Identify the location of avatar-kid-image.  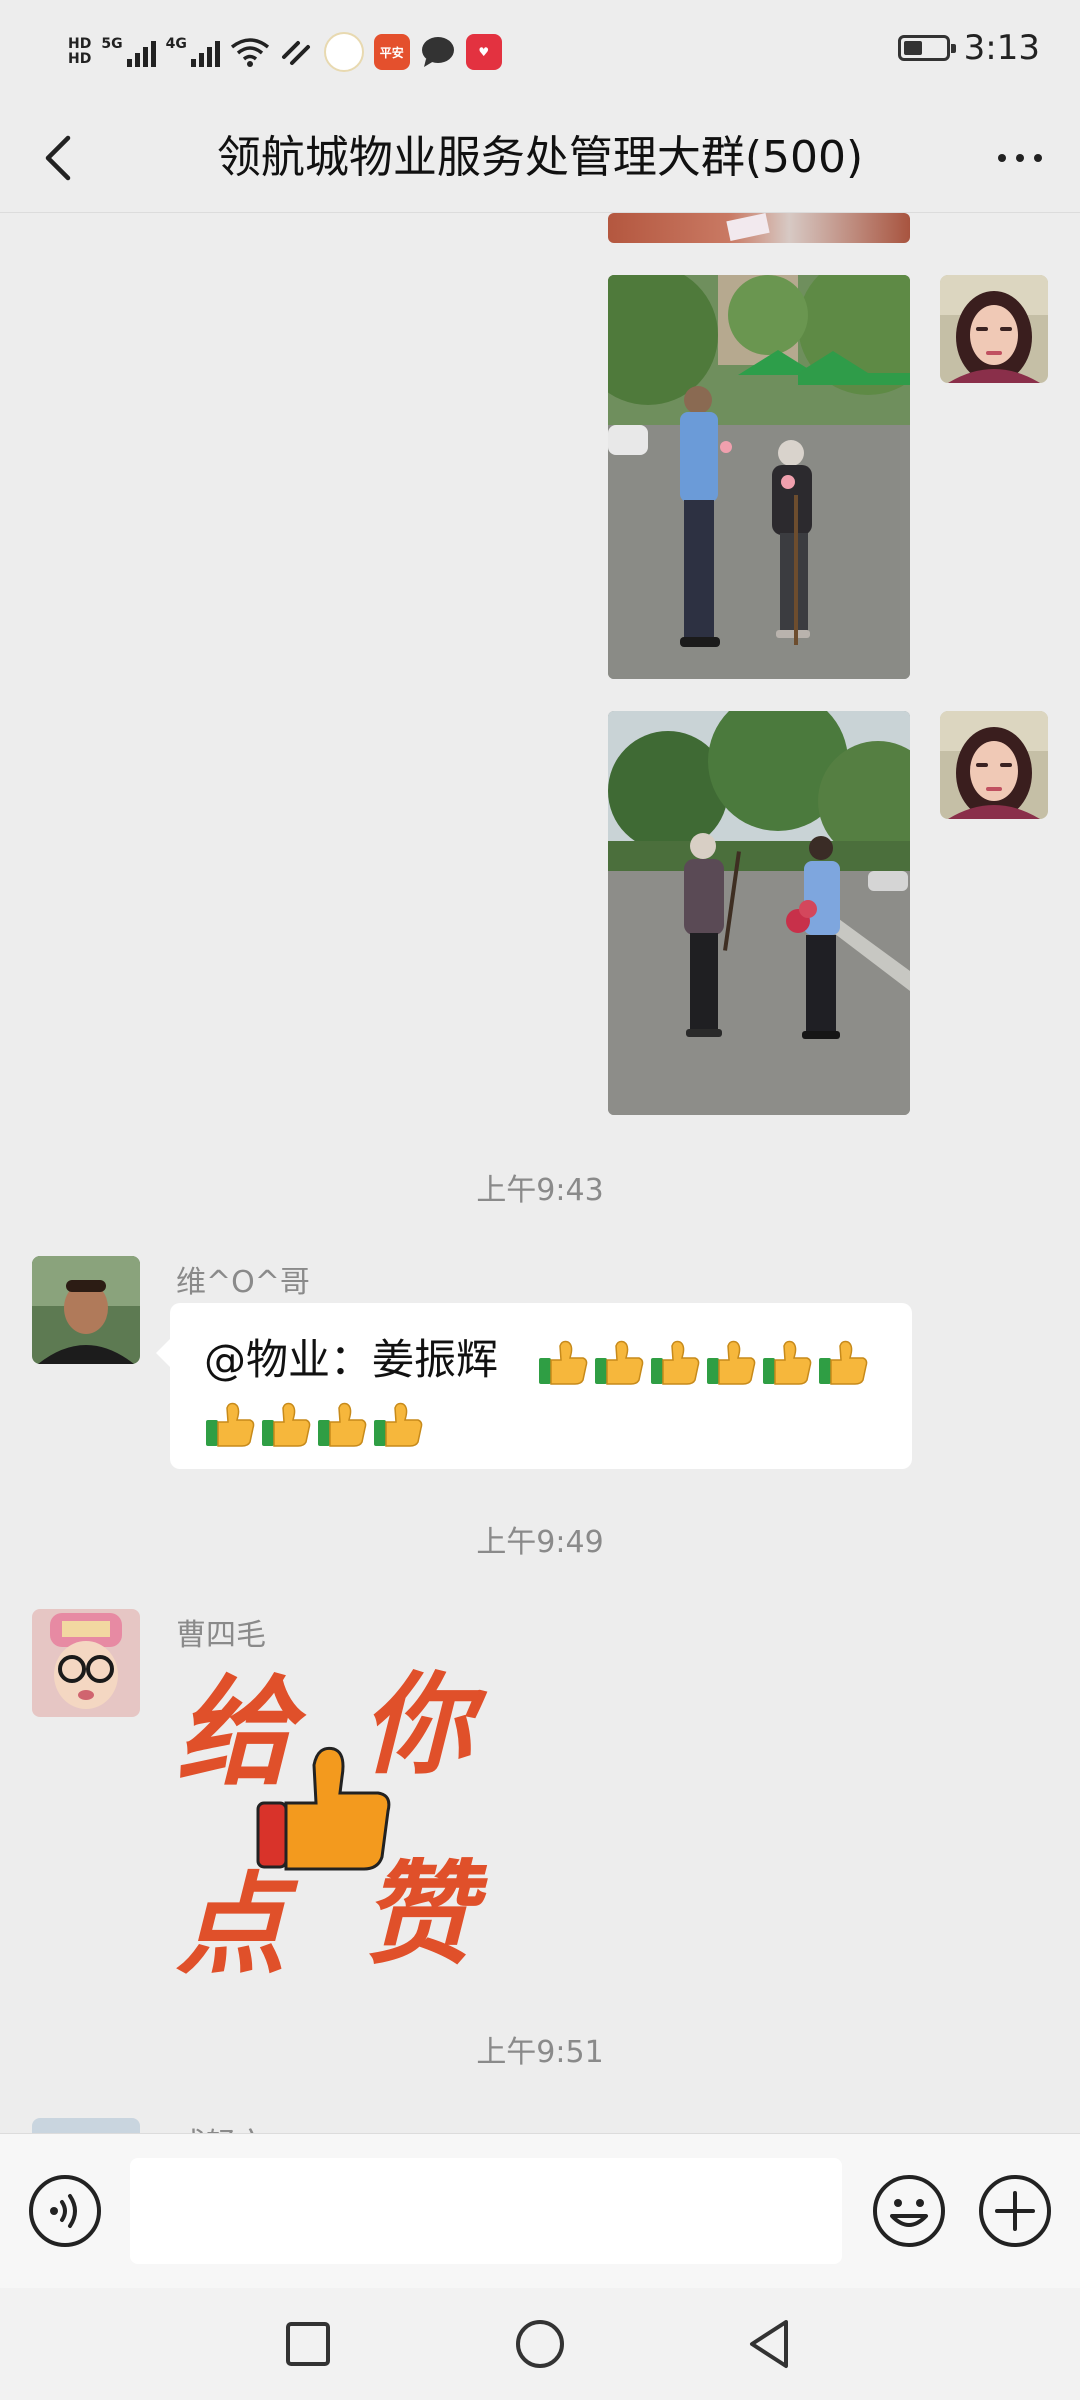
(86, 1663).